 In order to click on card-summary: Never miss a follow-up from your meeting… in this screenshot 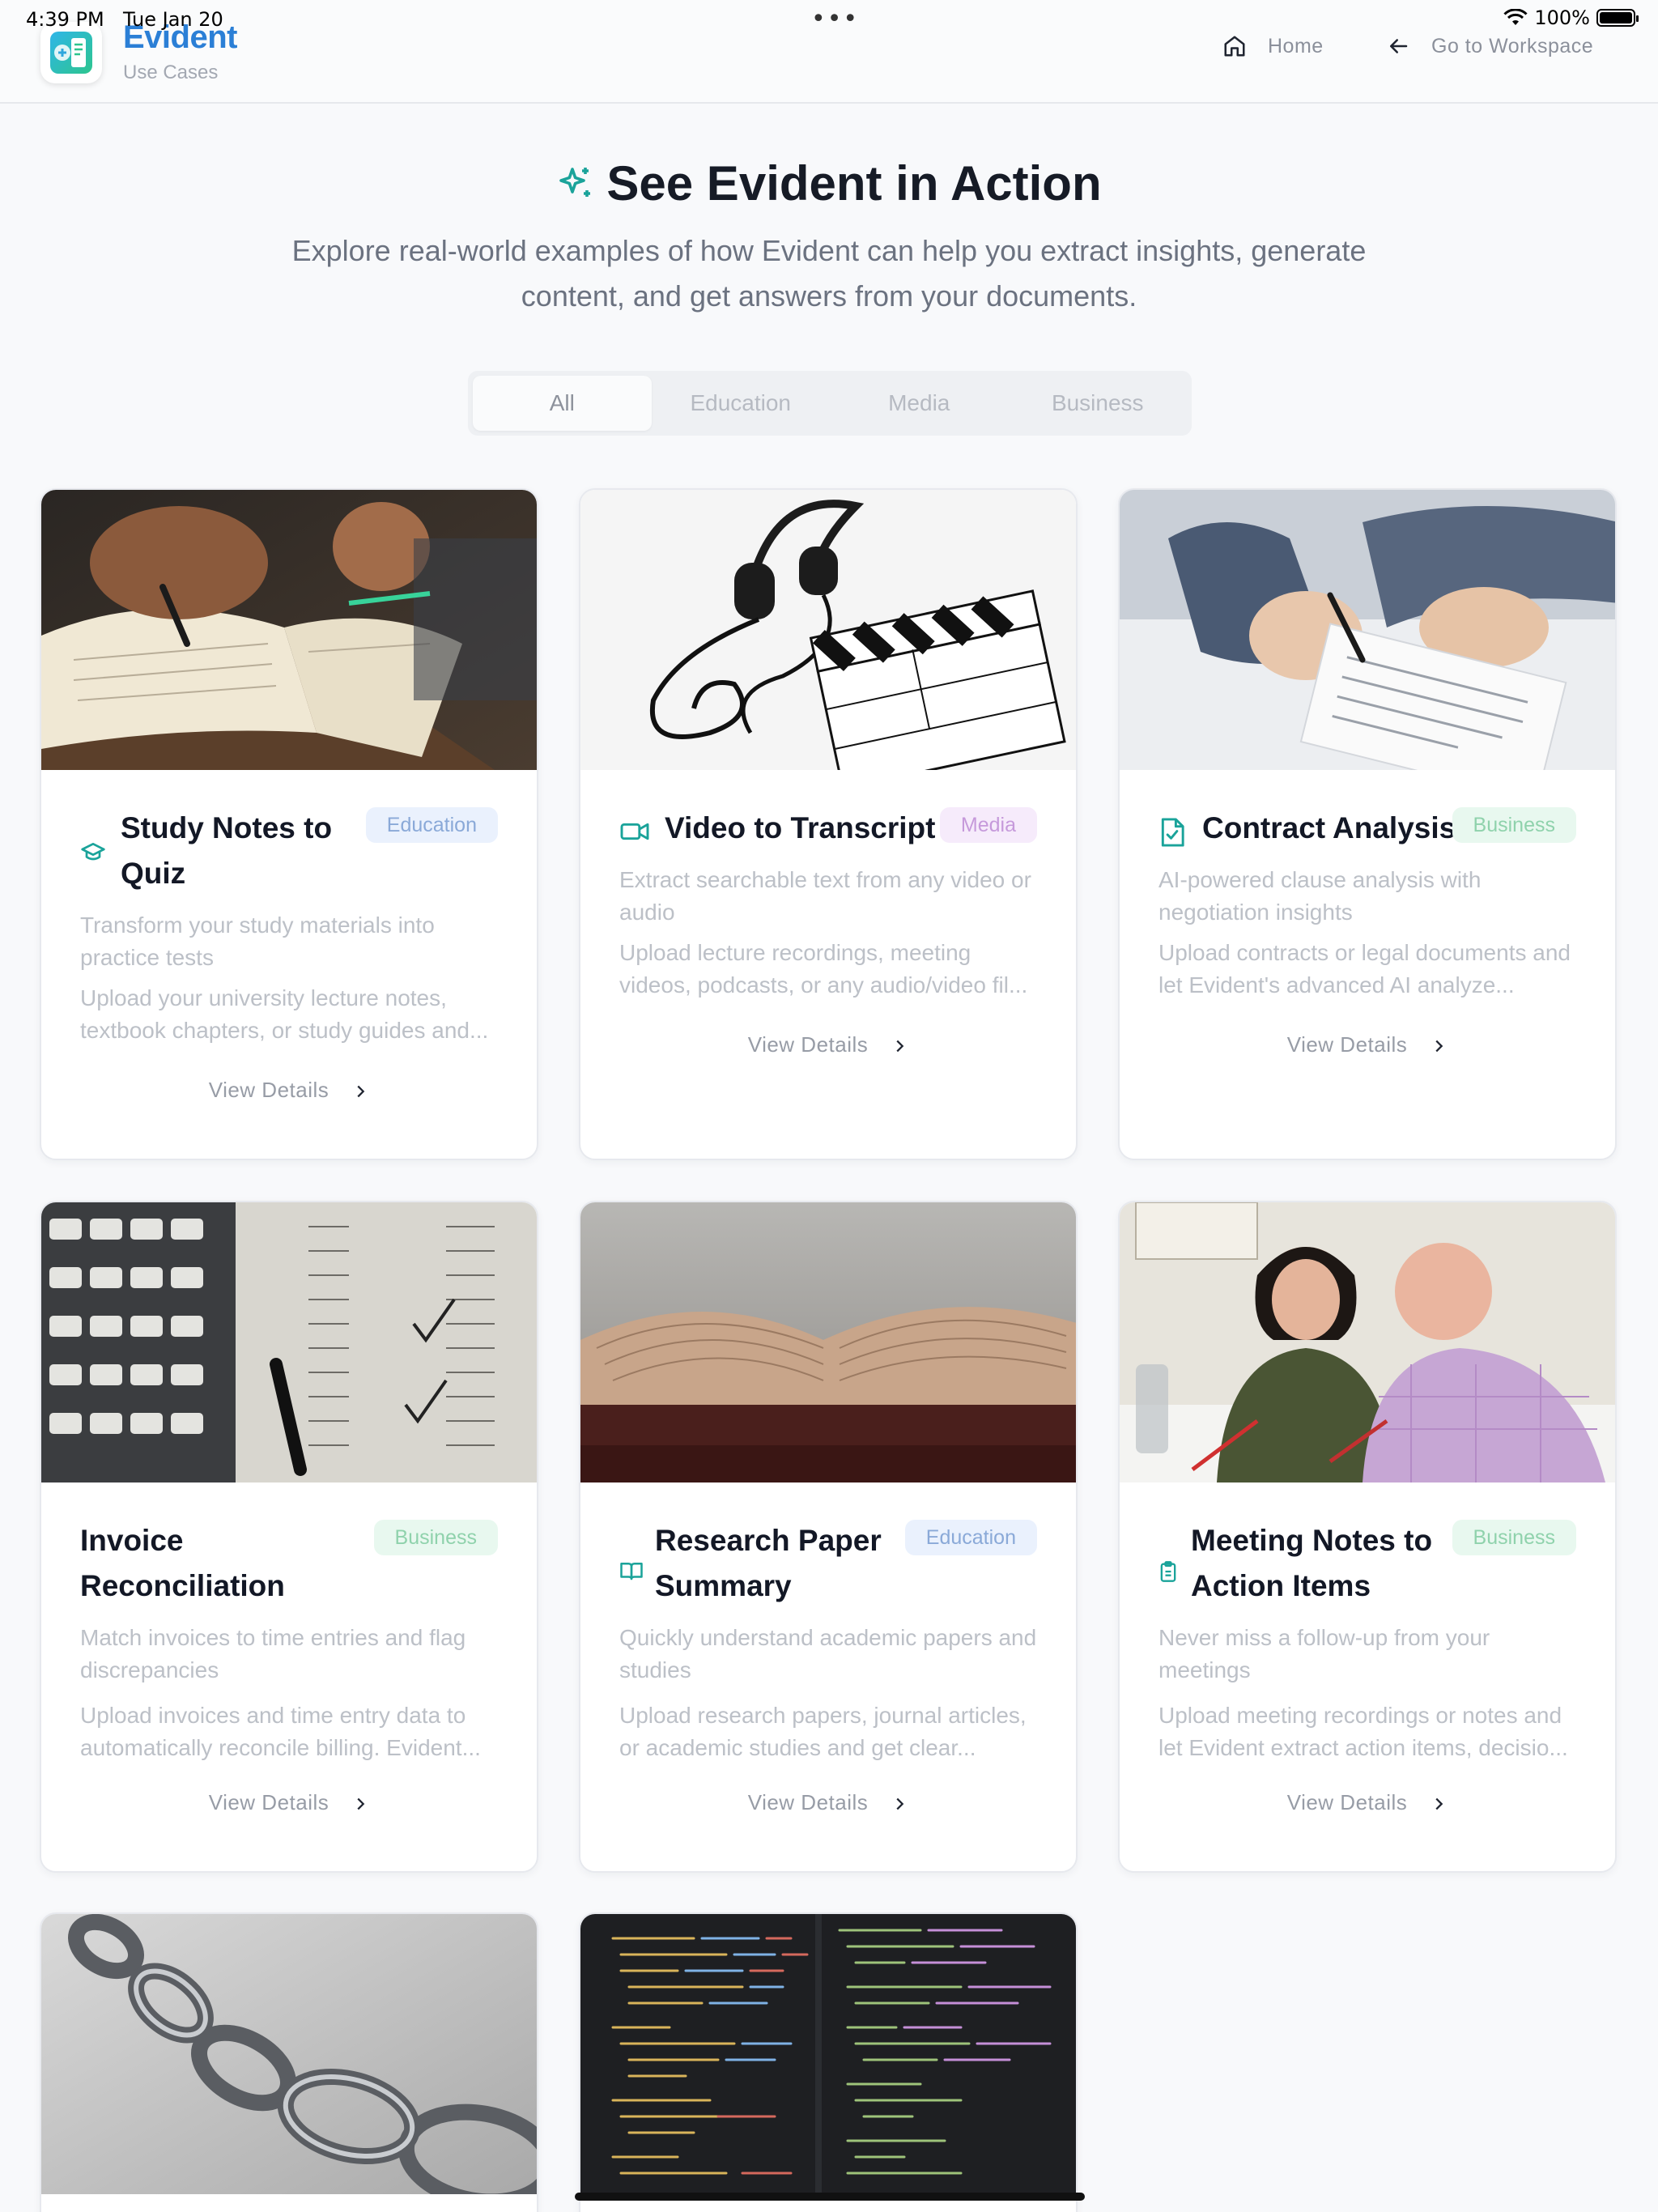, I will do `click(1324, 1654)`.